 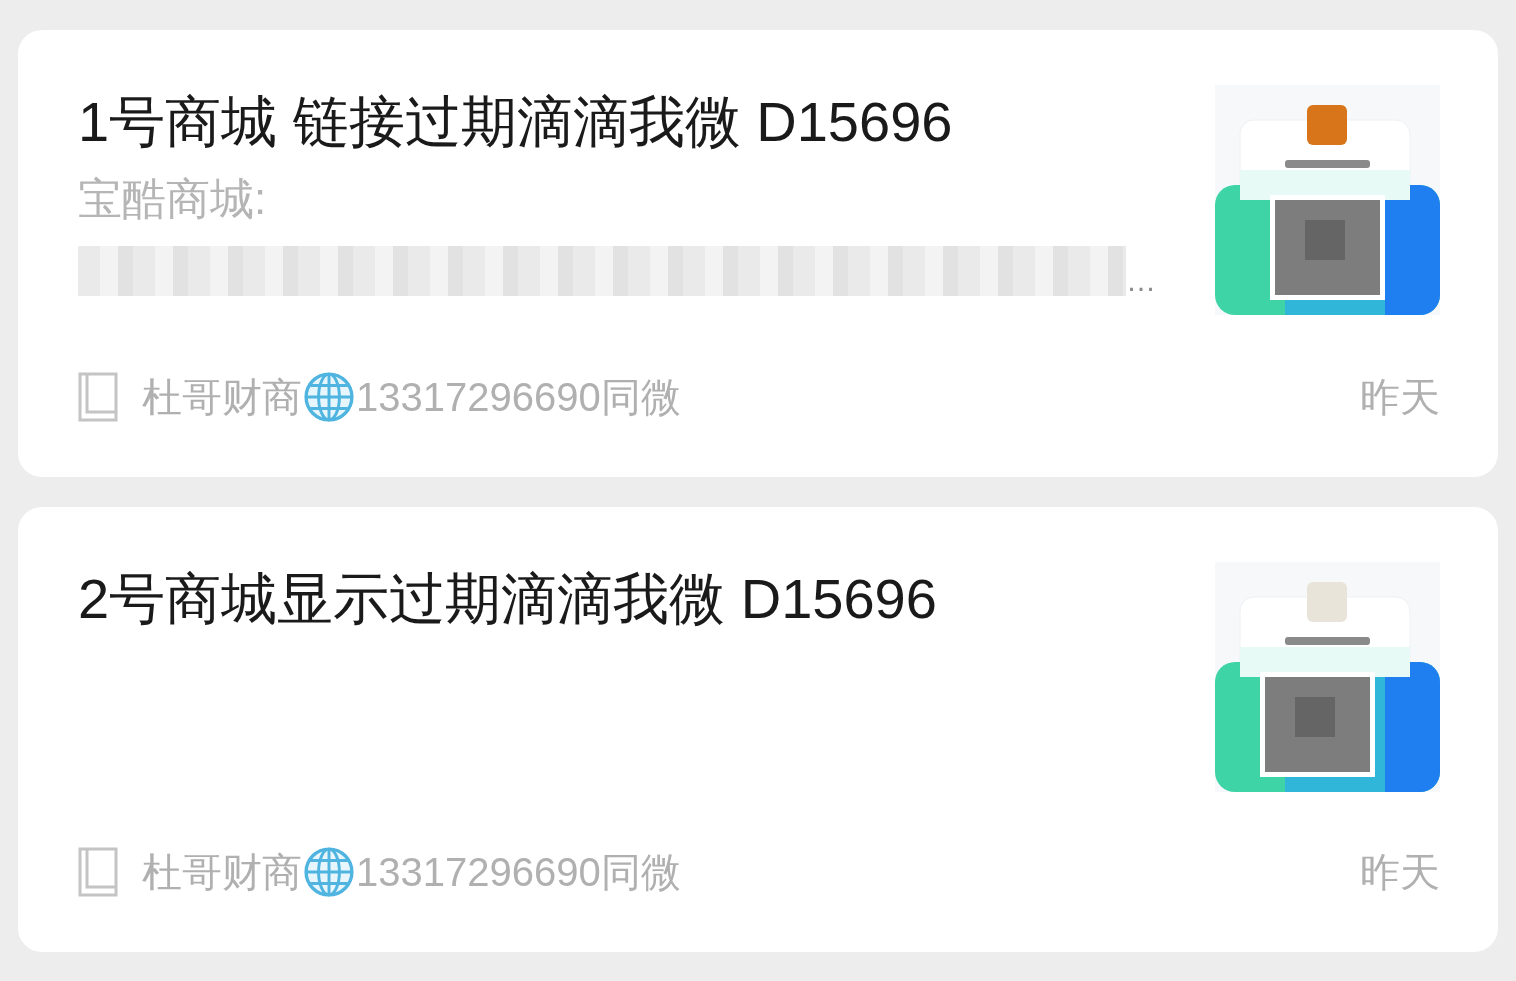 What do you see at coordinates (508, 599) in the screenshot?
I see `article-title: 2号商城显示过期滴滴我微 D15696` at bounding box center [508, 599].